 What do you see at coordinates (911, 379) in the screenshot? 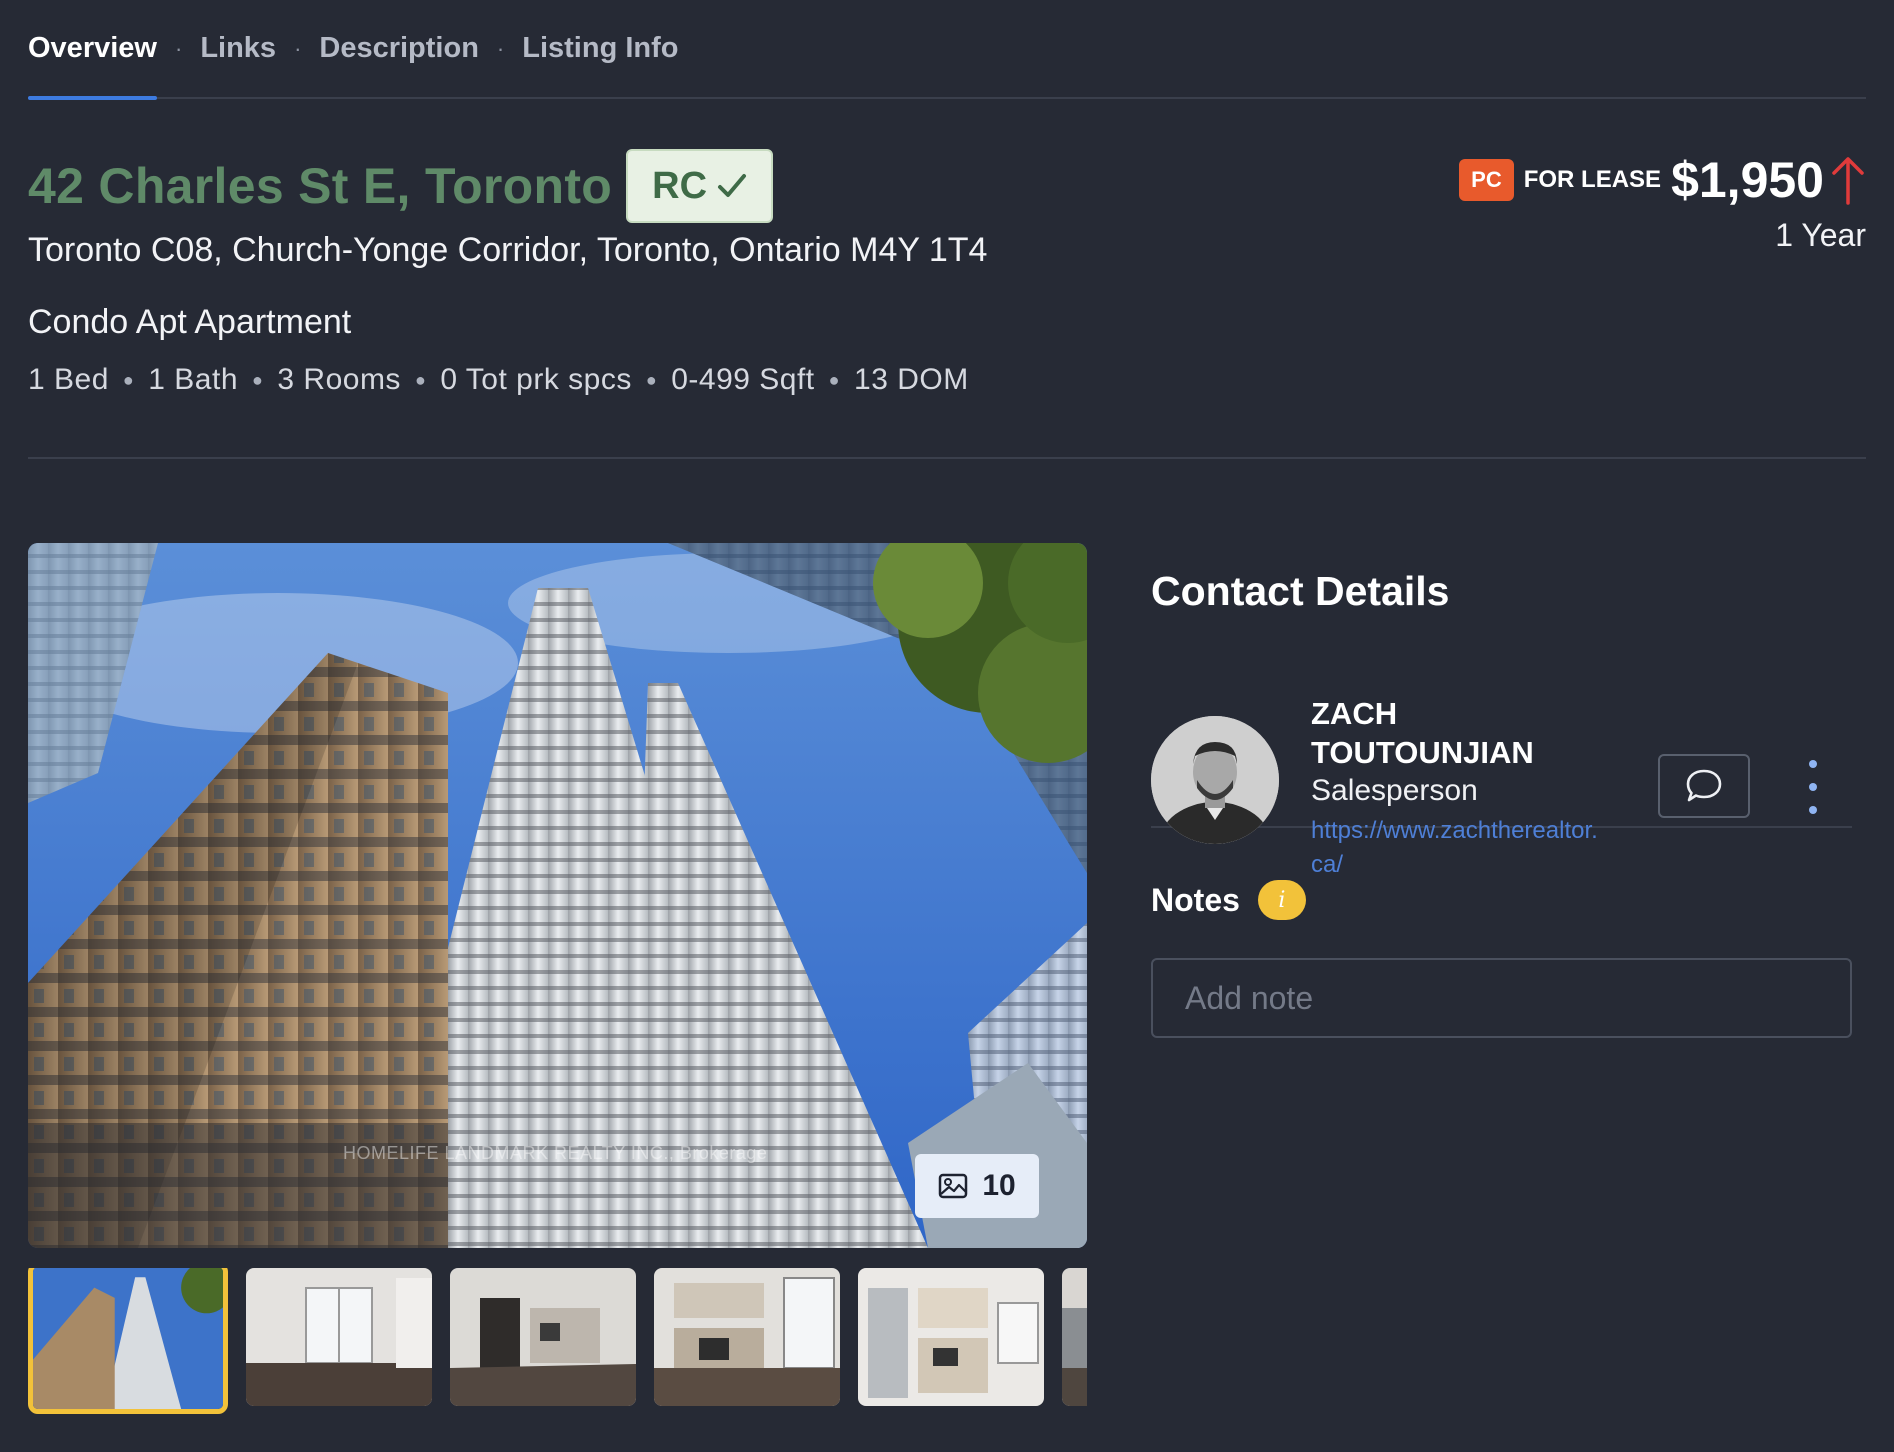
I see `spec-dom: 13 DOM` at bounding box center [911, 379].